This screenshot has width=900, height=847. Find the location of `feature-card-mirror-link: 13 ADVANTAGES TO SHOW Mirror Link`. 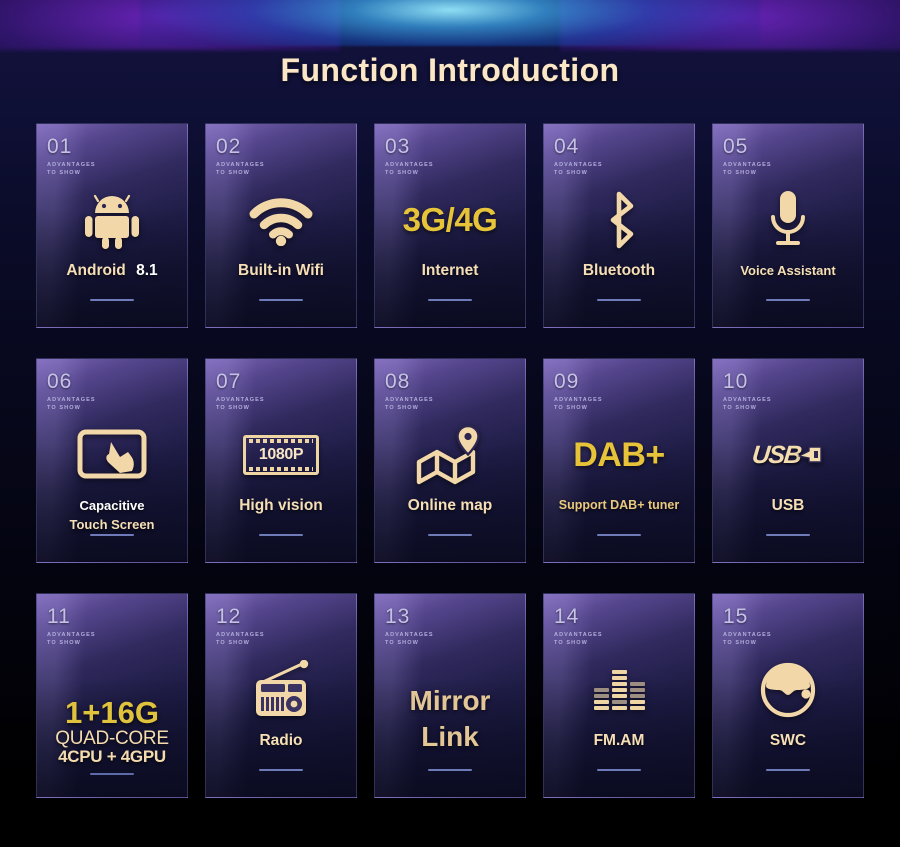

feature-card-mirror-link: 13 ADVANTAGES TO SHOW Mirror Link is located at coordinates (450, 695).